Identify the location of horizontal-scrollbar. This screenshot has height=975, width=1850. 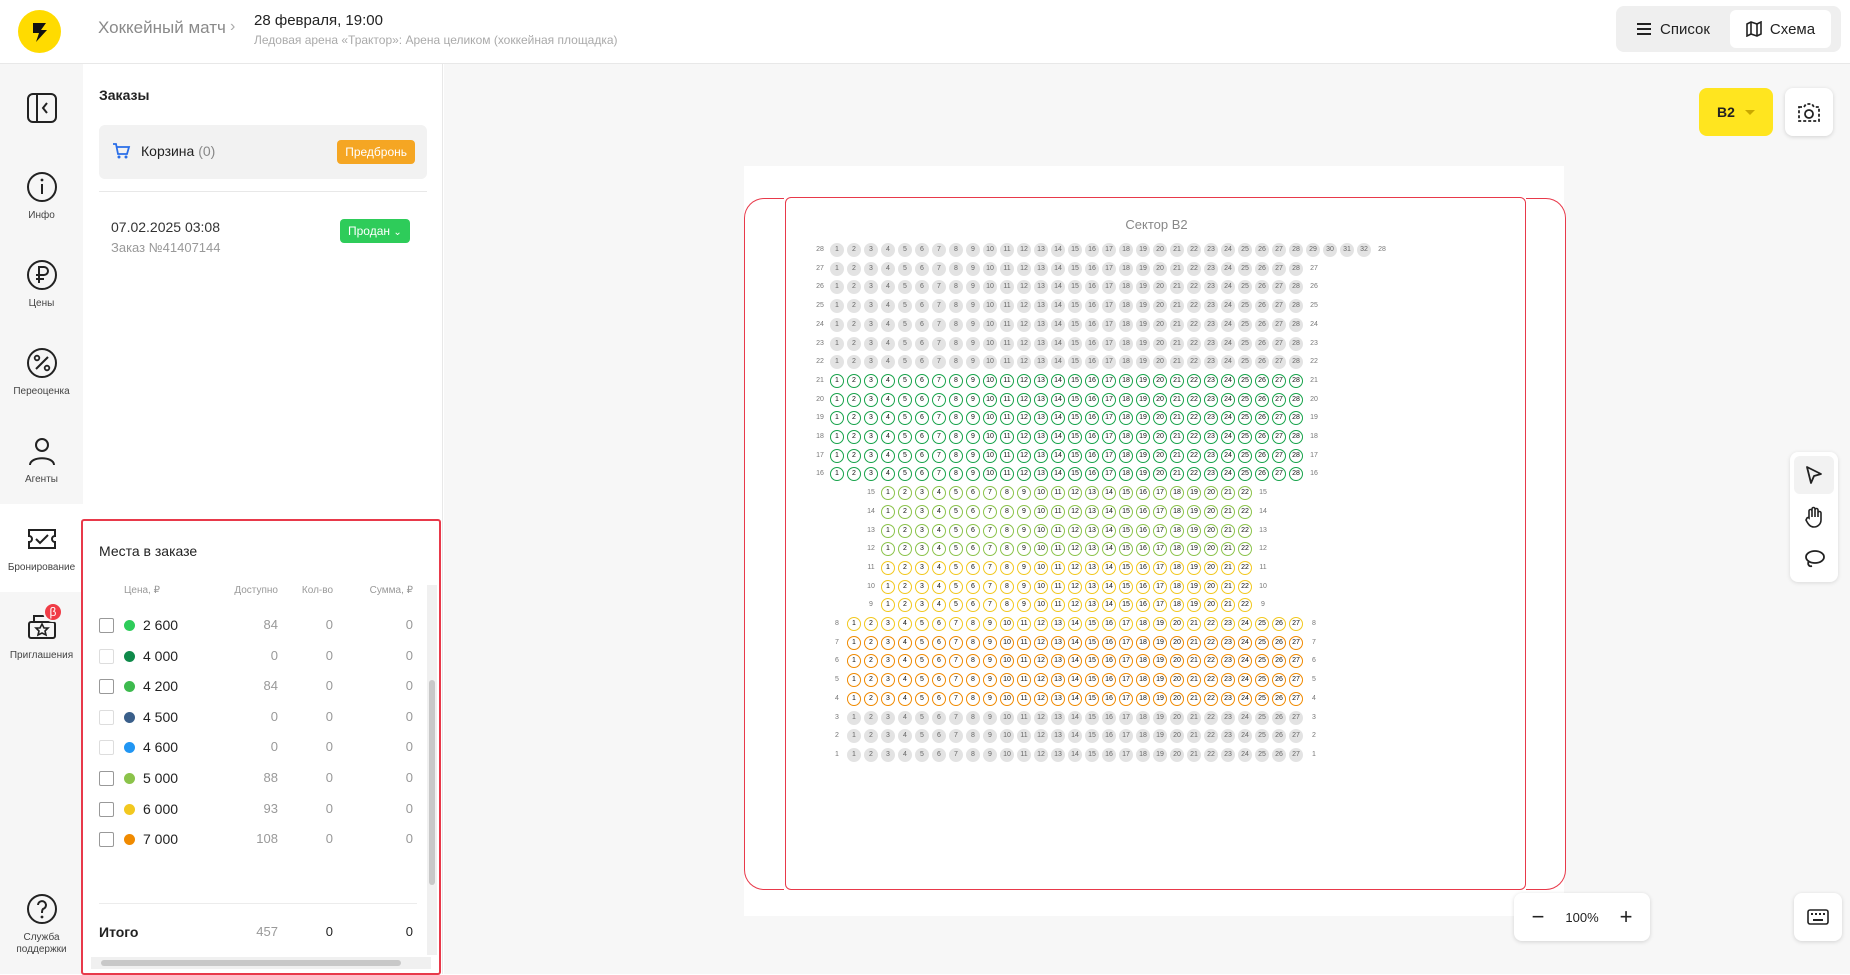
(261, 963).